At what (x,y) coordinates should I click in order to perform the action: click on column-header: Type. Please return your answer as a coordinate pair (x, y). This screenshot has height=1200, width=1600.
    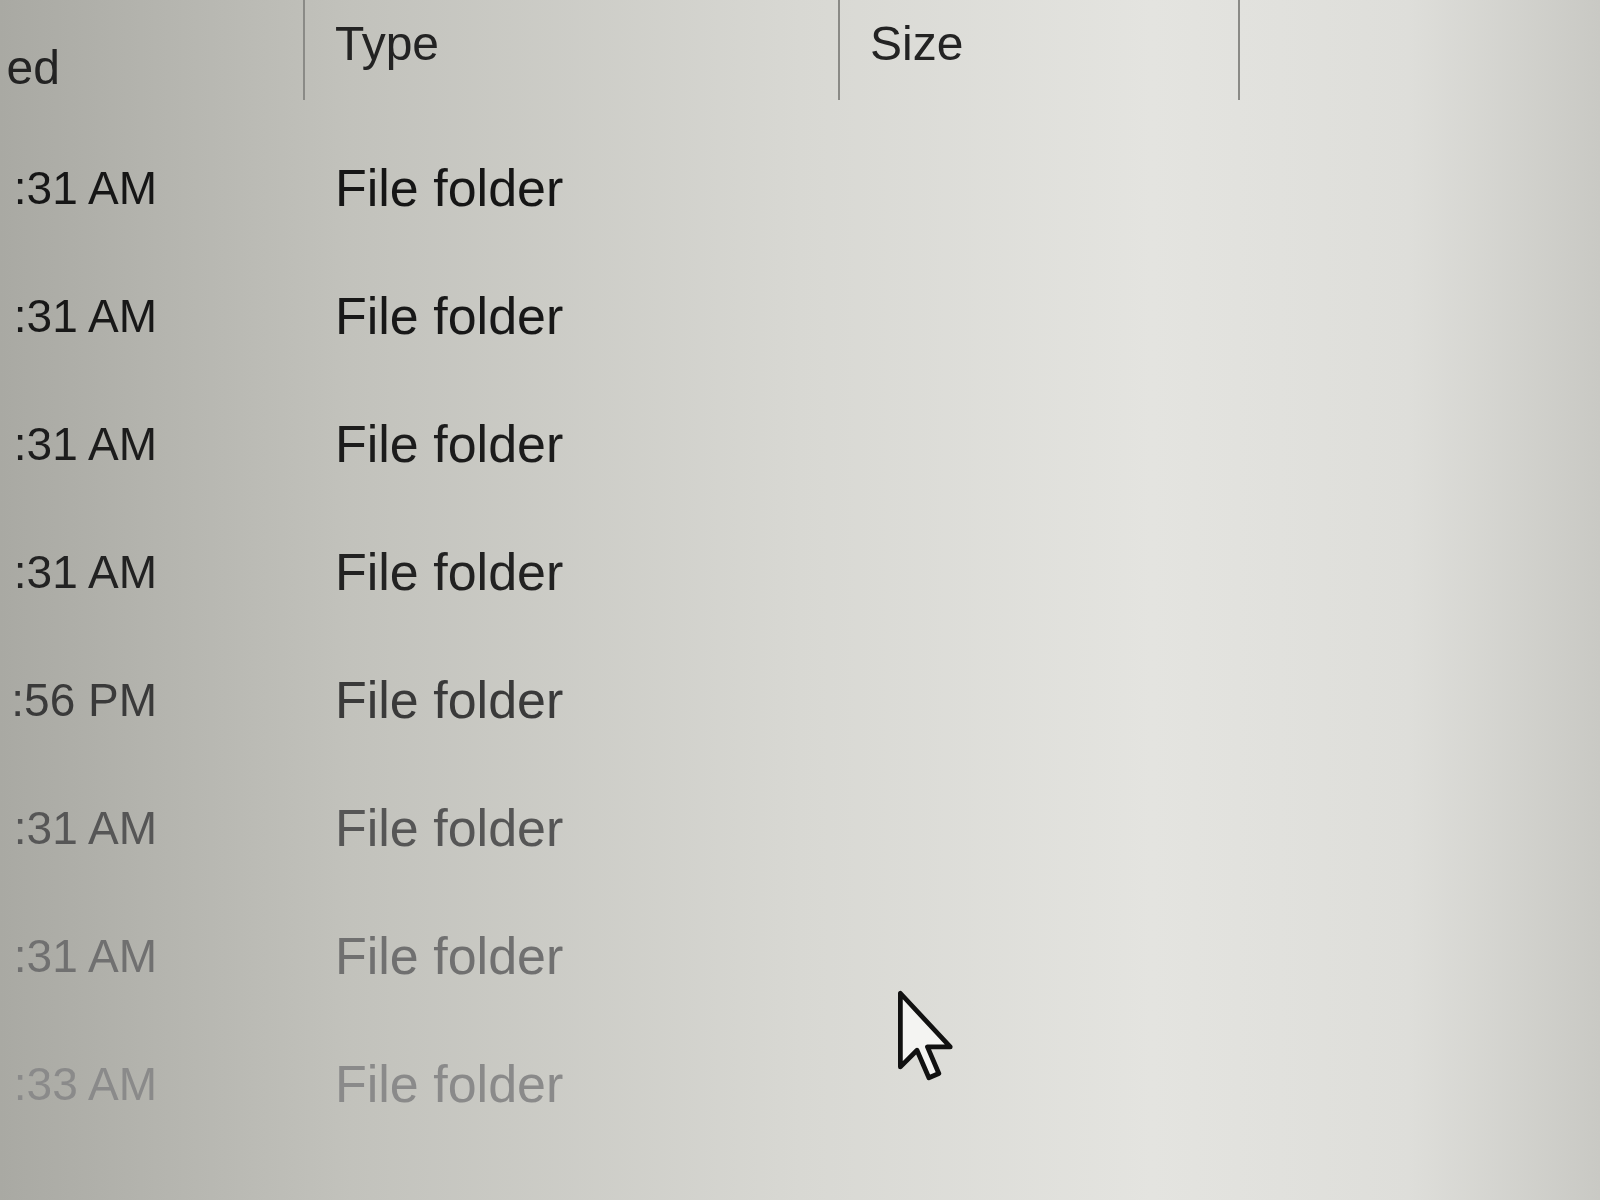
    Looking at the image, I should click on (387, 44).